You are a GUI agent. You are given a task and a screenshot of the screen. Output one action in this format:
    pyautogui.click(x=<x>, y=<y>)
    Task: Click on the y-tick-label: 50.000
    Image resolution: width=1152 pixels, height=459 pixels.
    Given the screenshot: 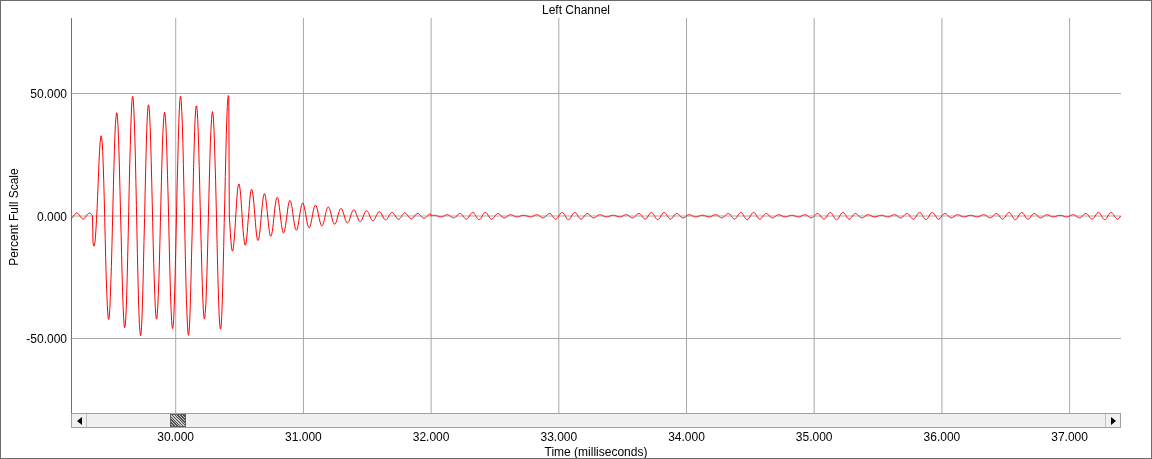 What is the action you would take?
    pyautogui.click(x=48, y=94)
    